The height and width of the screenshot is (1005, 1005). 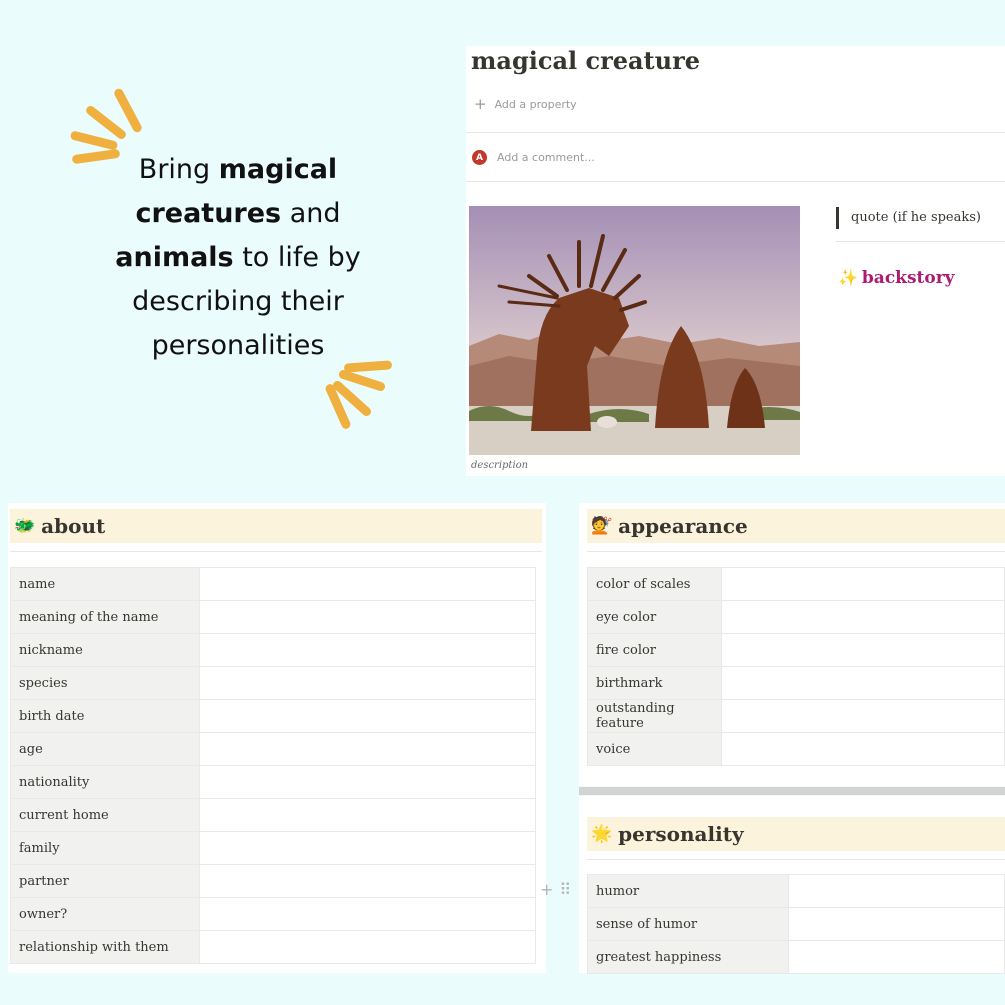 I want to click on property-label: eye color, so click(x=654, y=617).